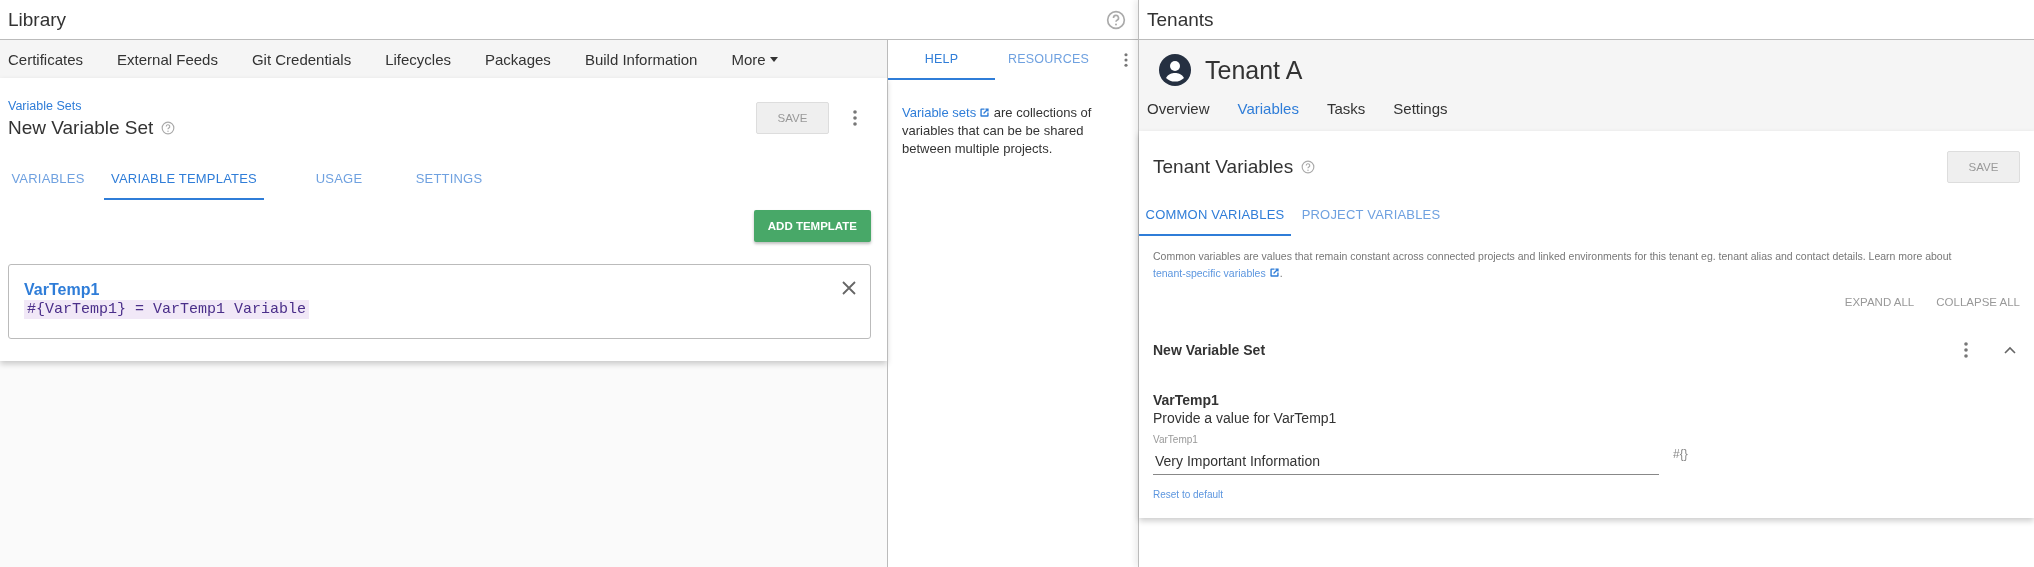 The width and height of the screenshot is (2034, 567). Describe the element at coordinates (1371, 215) in the screenshot. I see `tab: PROJECT VARIABLES` at that location.